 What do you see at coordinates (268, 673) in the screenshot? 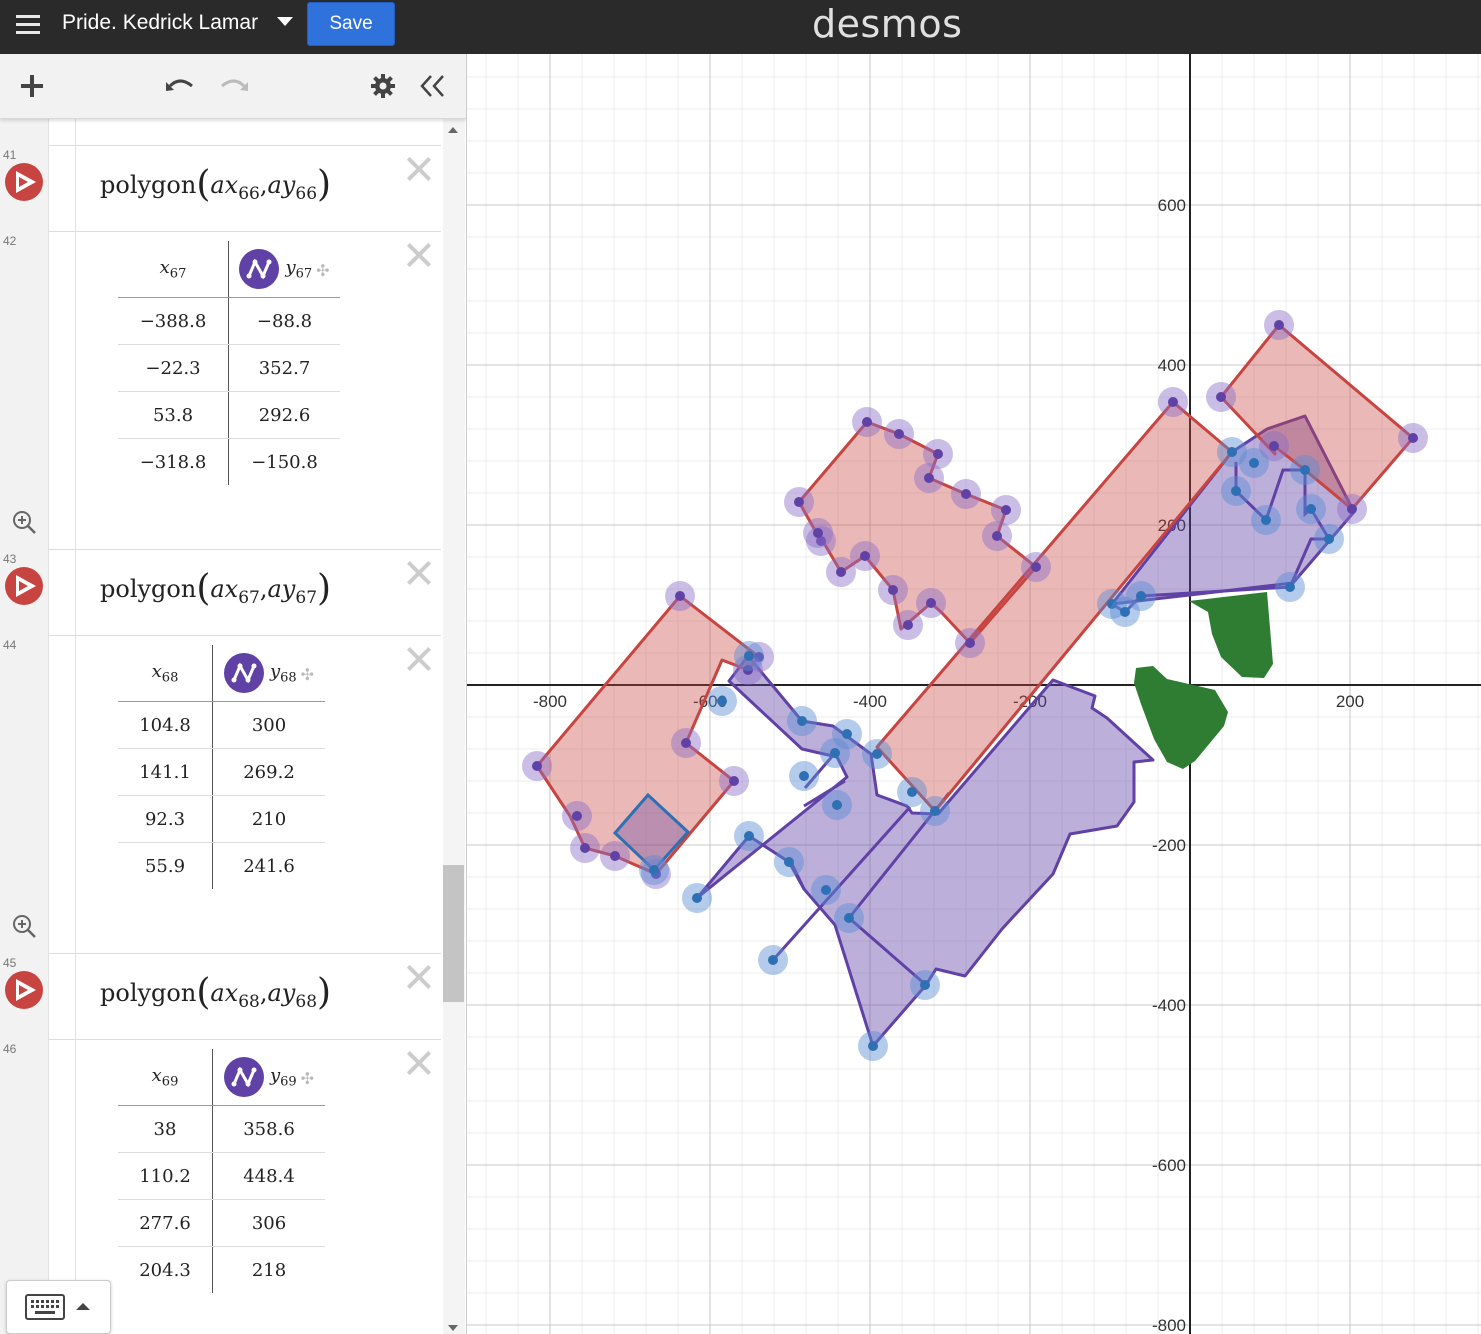
I see `table-header-y: y68 ✣` at bounding box center [268, 673].